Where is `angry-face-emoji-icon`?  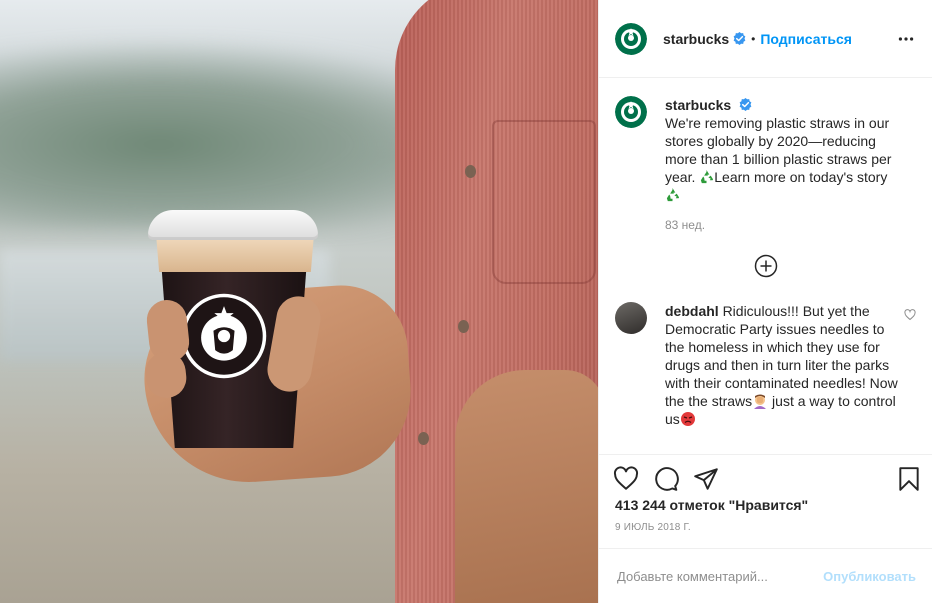
angry-face-emoji-icon is located at coordinates (687, 419).